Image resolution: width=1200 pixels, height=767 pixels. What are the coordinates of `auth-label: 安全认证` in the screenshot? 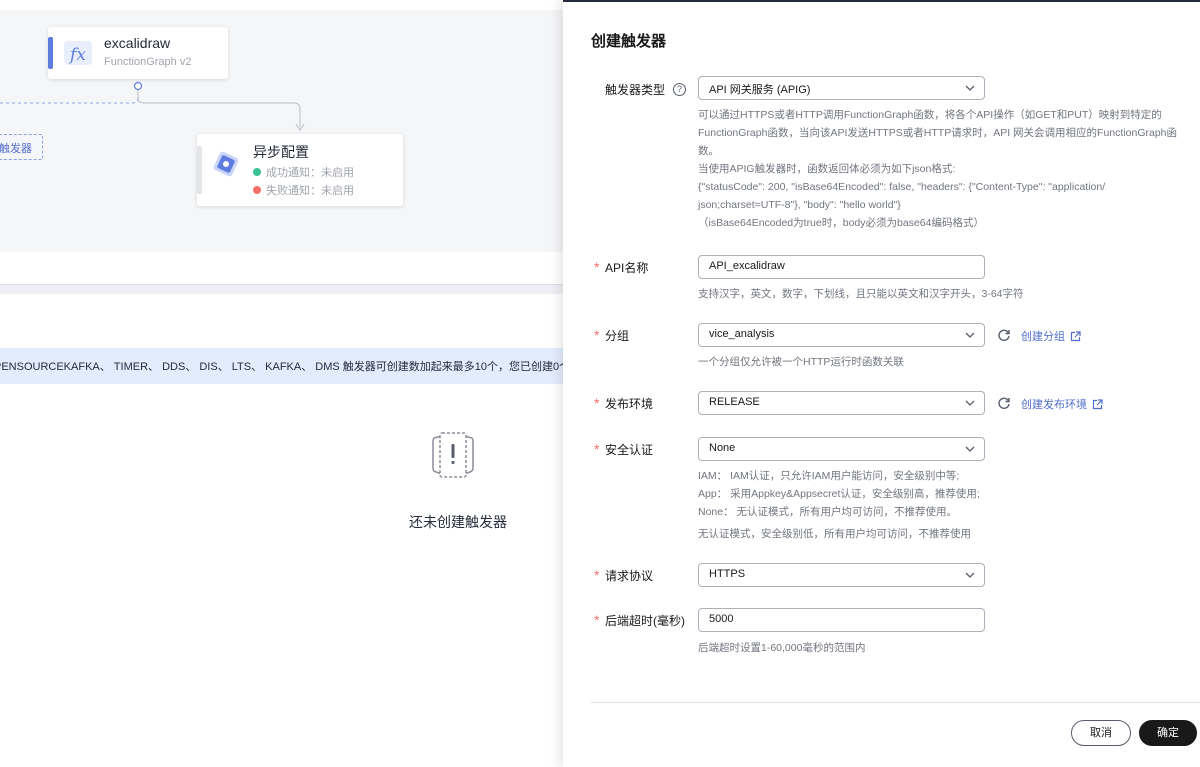 It's located at (629, 450).